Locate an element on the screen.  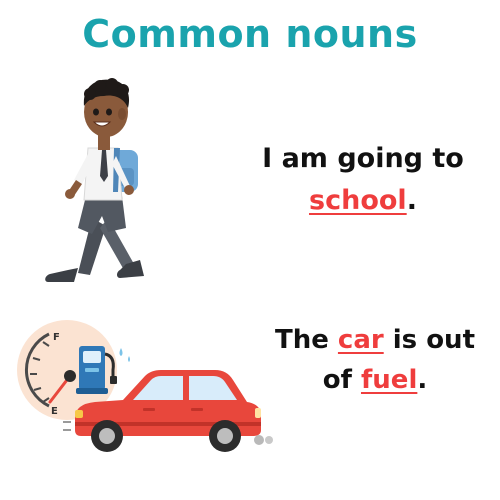
sentence-text: I am going to is located at coordinates (363, 158).